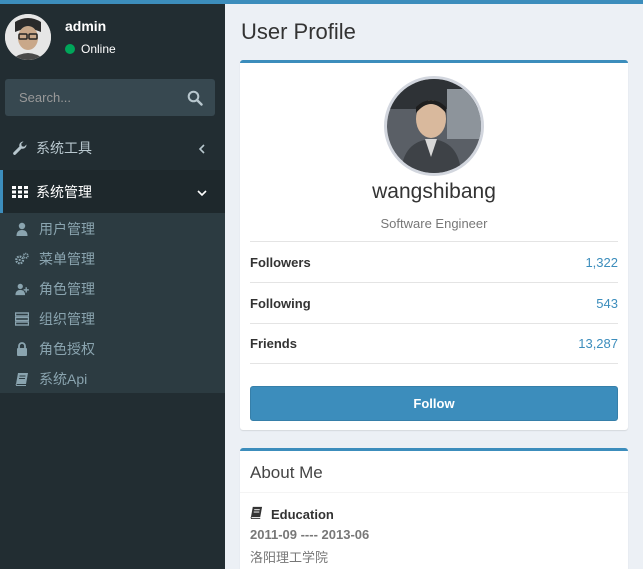 This screenshot has height=569, width=643. What do you see at coordinates (22, 349) in the screenshot?
I see `lock-icon` at bounding box center [22, 349].